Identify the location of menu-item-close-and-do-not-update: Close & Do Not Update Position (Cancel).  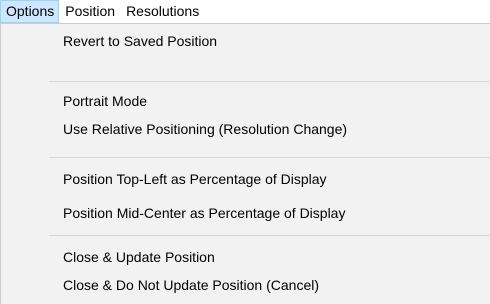
(245, 285).